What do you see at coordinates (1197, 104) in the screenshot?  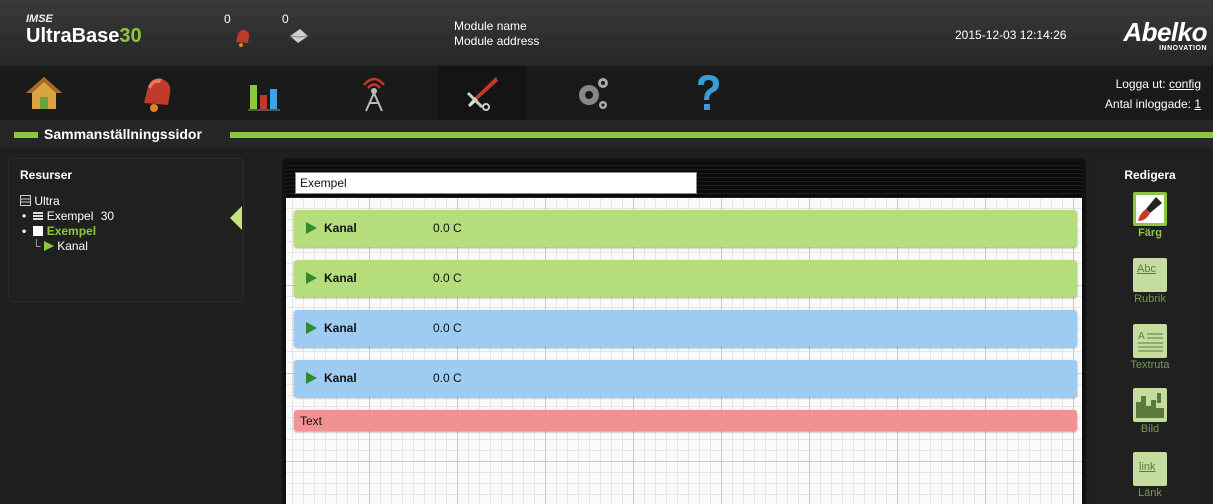 I see `logged-in-count-link: 1` at bounding box center [1197, 104].